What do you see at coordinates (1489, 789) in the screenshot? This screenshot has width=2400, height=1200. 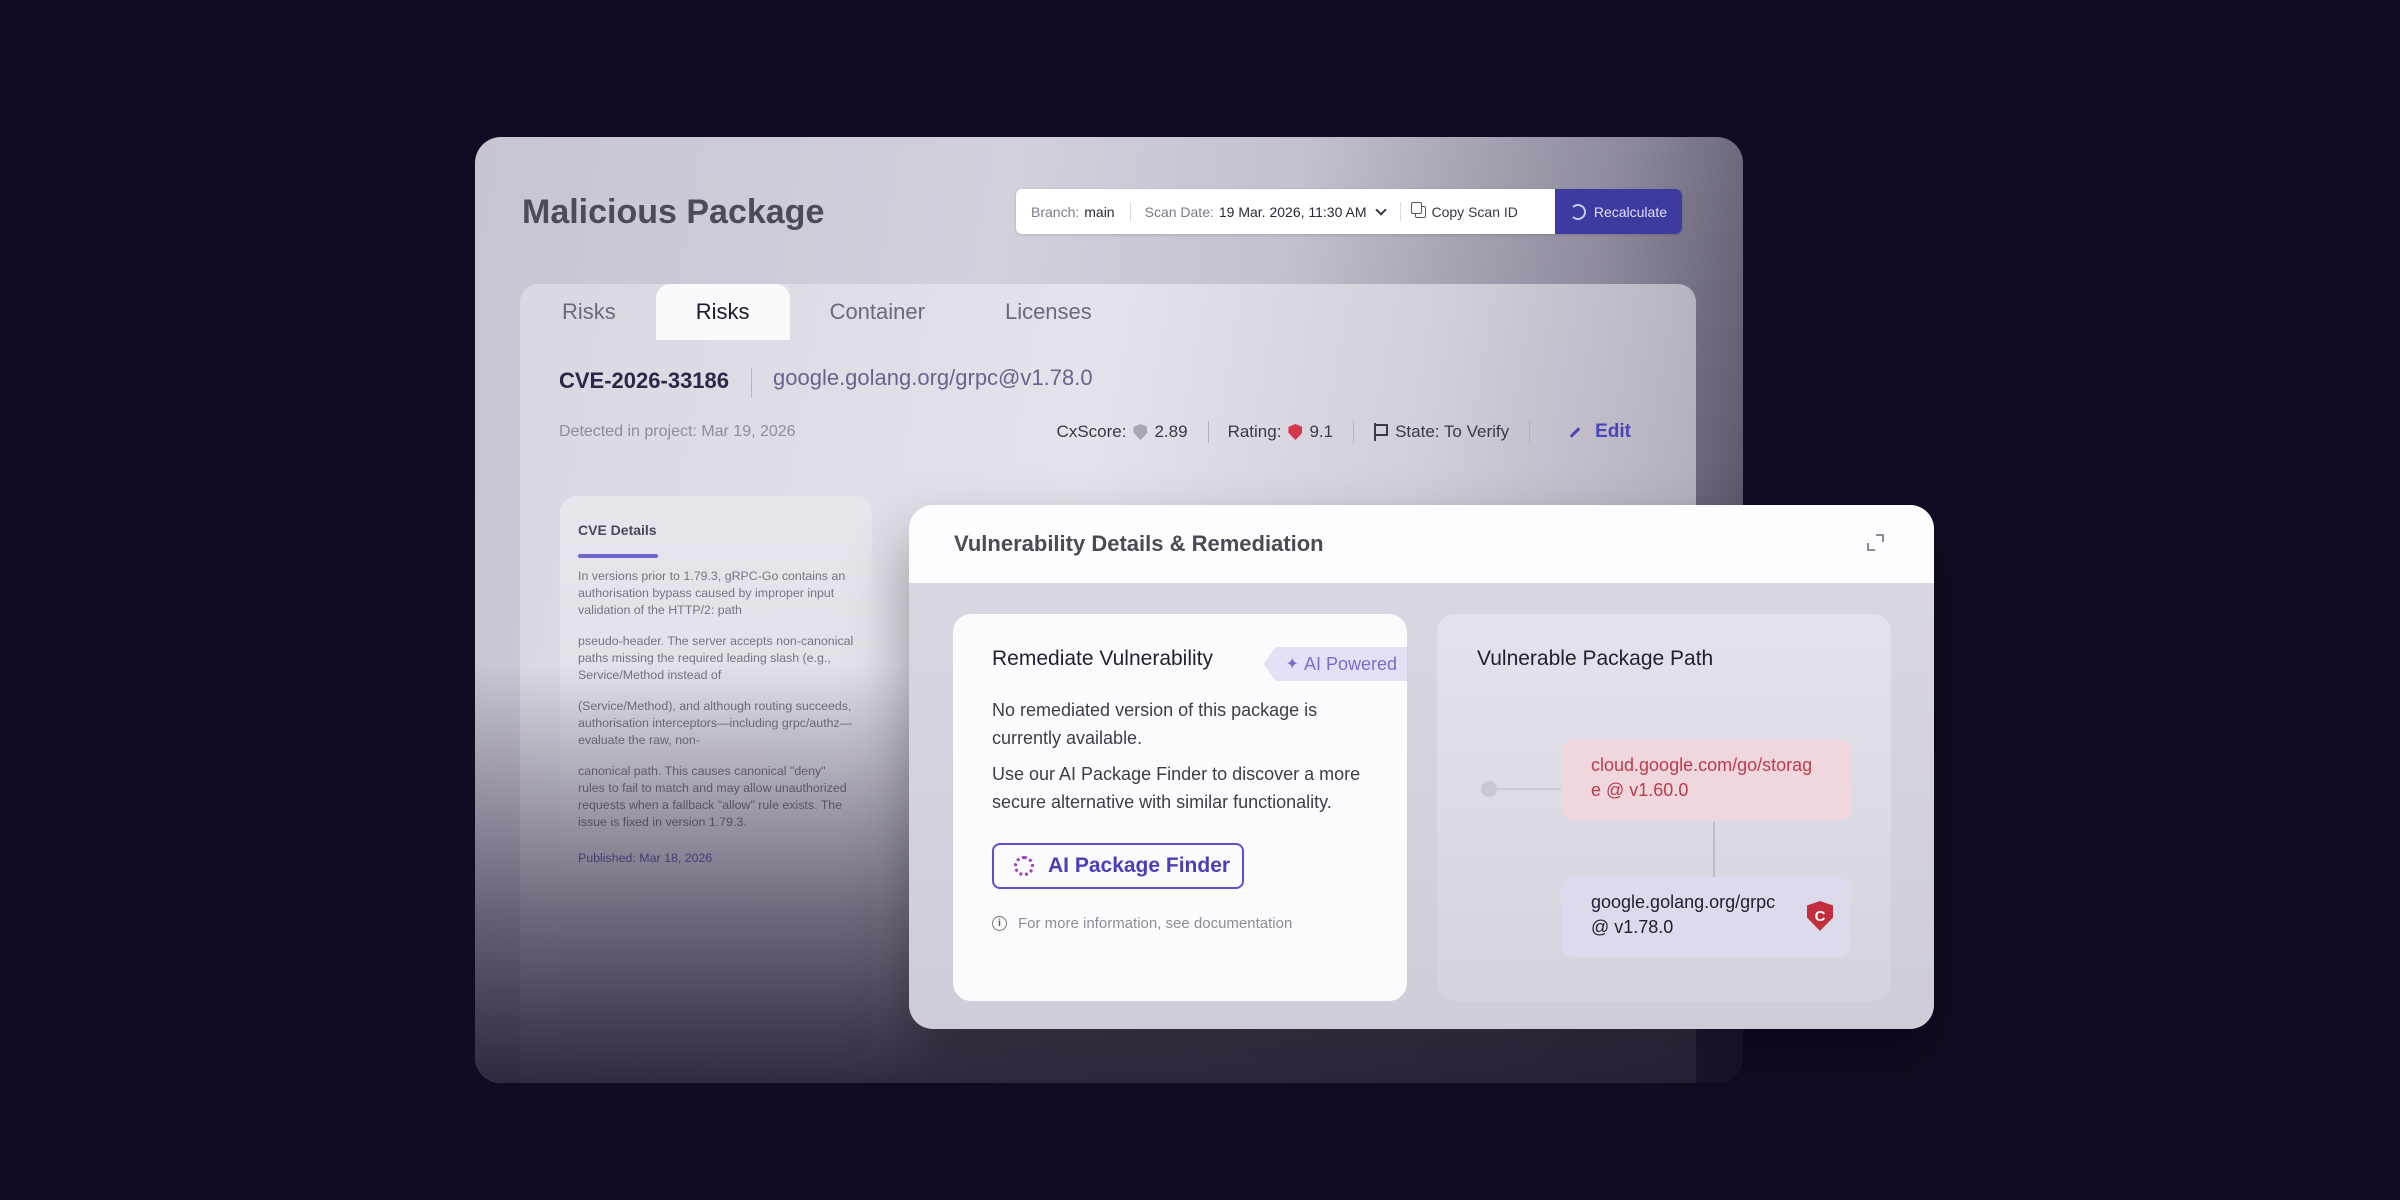 I see `path-root-dot` at bounding box center [1489, 789].